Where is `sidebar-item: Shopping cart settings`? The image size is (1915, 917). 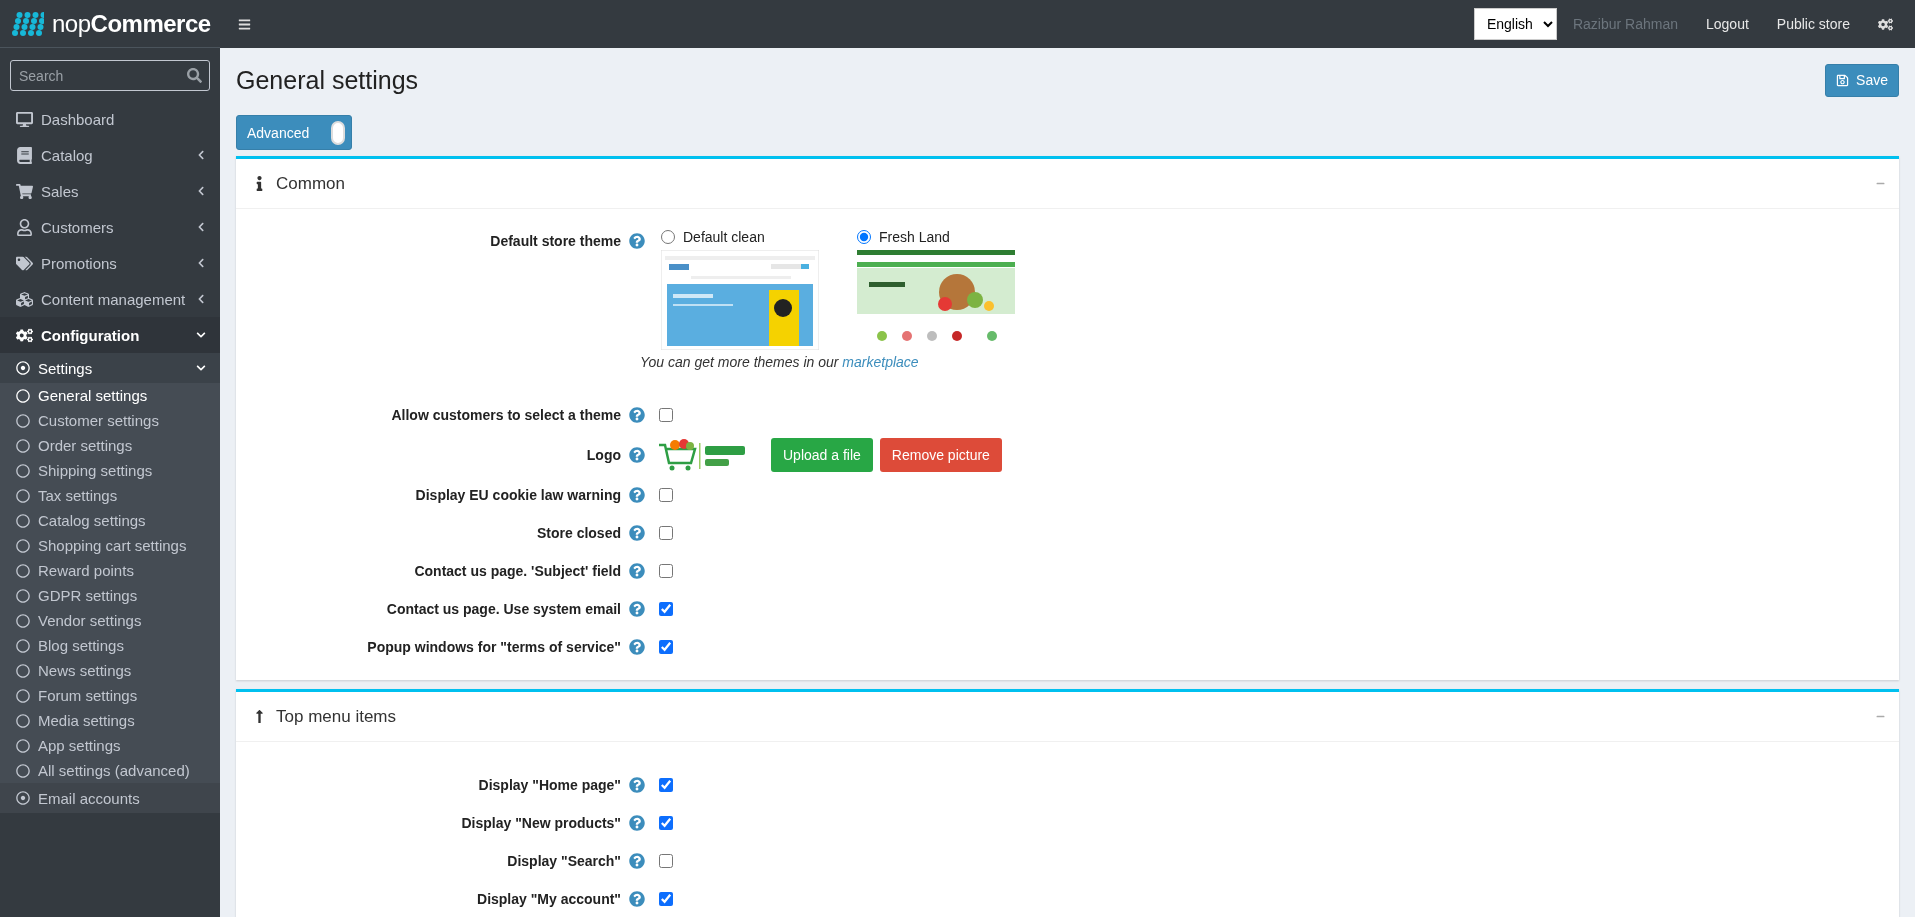 sidebar-item: Shopping cart settings is located at coordinates (110, 545).